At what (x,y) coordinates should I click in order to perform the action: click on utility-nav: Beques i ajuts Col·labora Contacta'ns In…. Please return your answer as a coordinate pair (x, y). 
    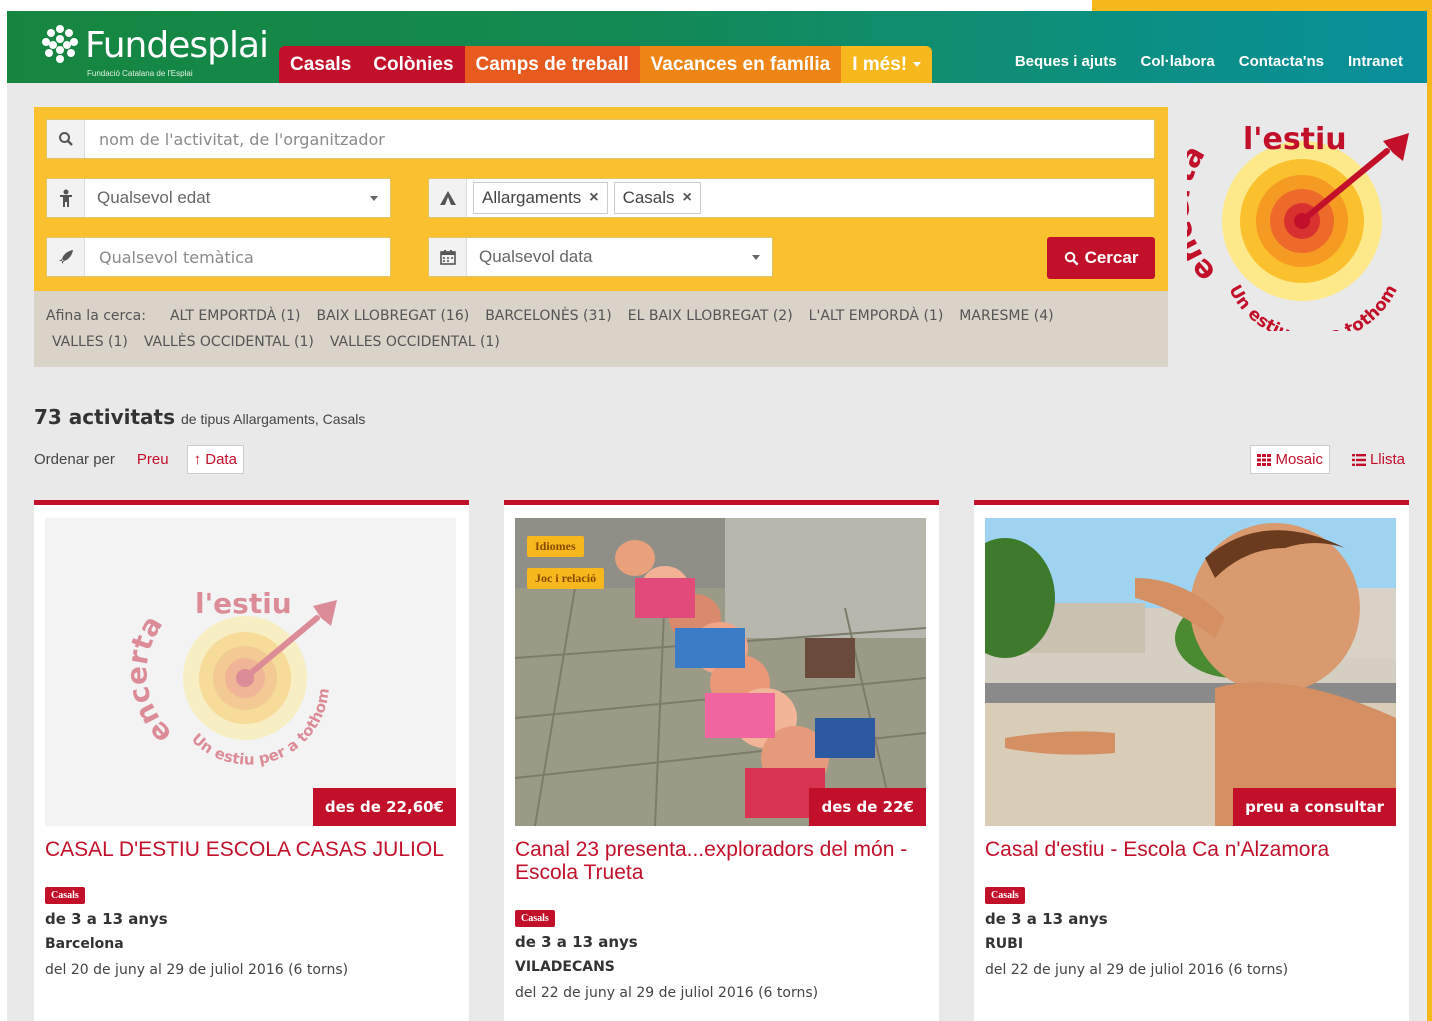
    Looking at the image, I should click on (1209, 61).